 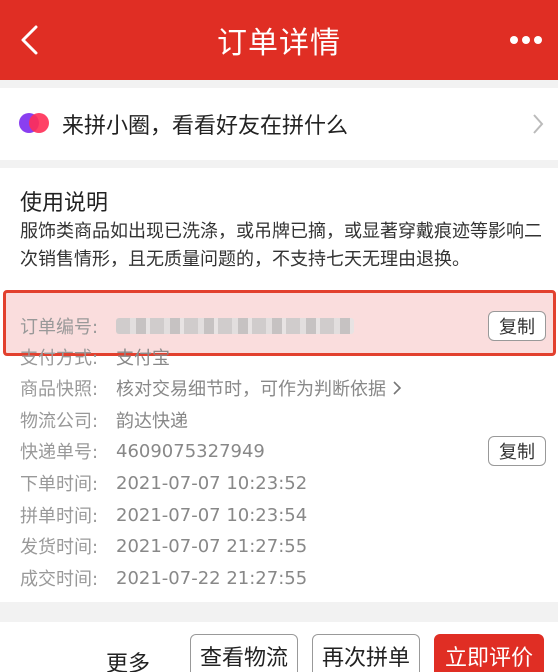 I want to click on order-number-row: 订单编号:, so click(x=187, y=326).